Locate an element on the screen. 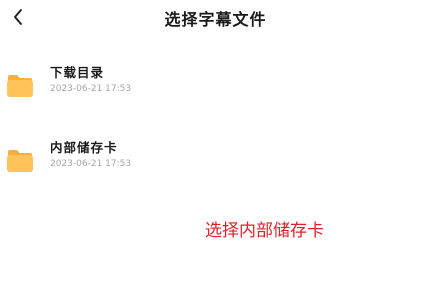 The height and width of the screenshot is (300, 431). select-internal-storage-button: 选择内部储存卡 is located at coordinates (264, 228).